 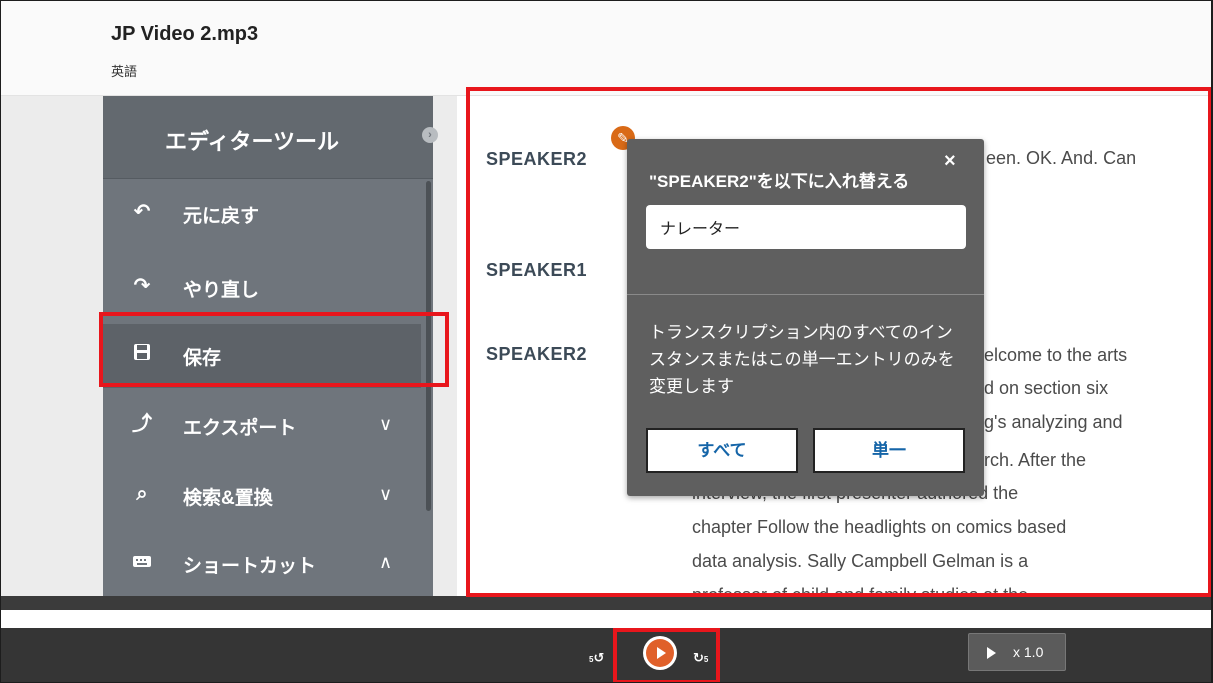 I want to click on playback-speed-button: x 1.0, so click(x=1017, y=652).